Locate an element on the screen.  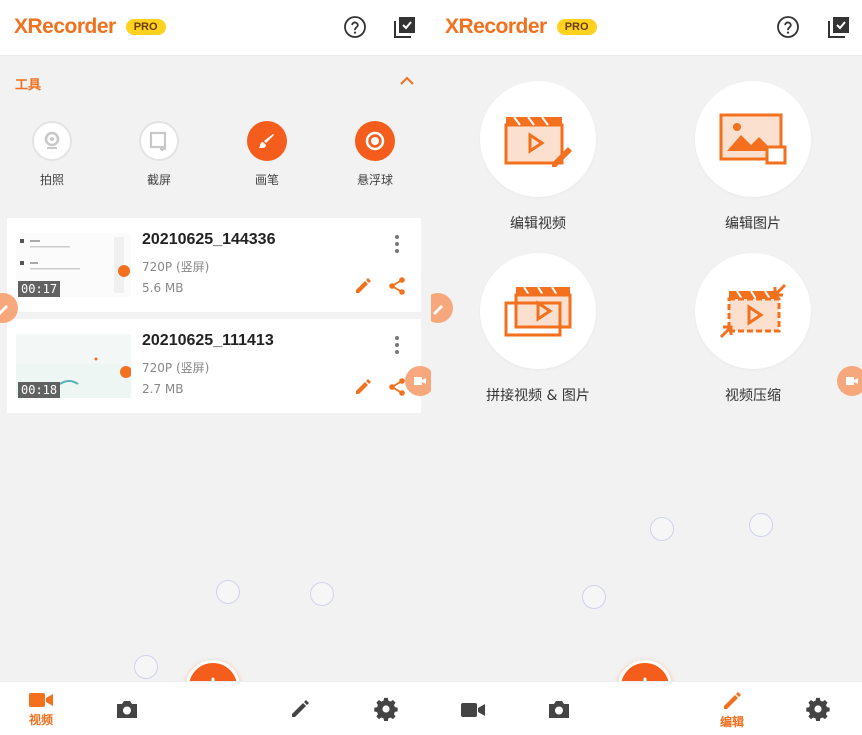
tools-title: 工具 is located at coordinates (28, 85).